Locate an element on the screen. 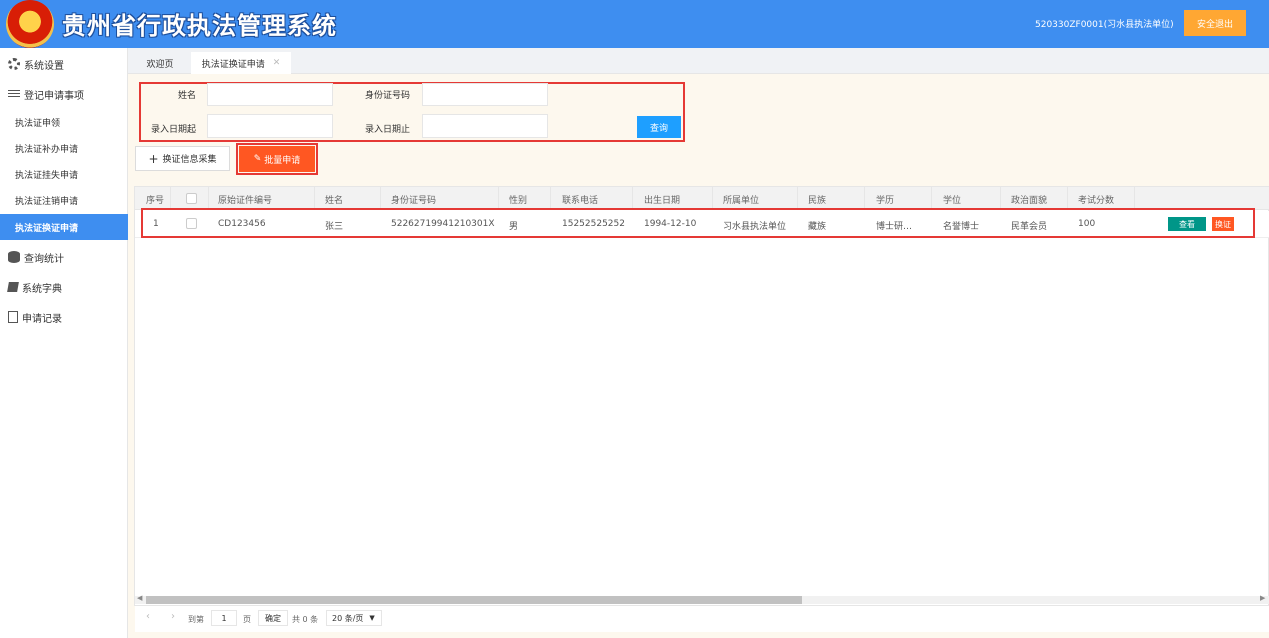 The height and width of the screenshot is (638, 1269). highlight-box is located at coordinates (698, 223).